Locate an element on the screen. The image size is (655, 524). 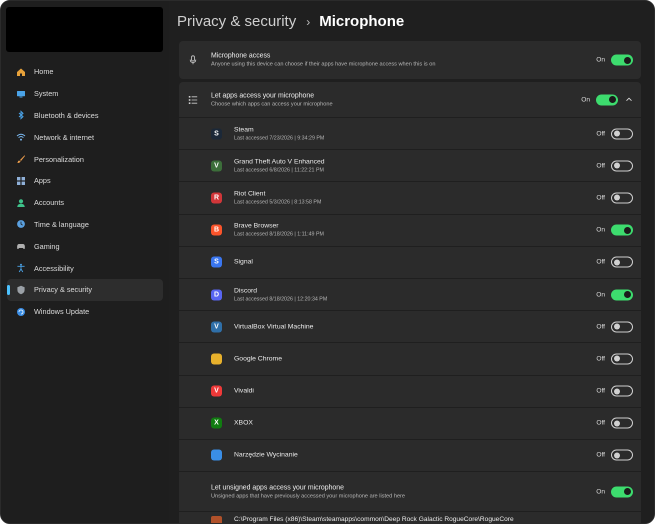
sidebar-item-apps: Apps is located at coordinates (85, 181).